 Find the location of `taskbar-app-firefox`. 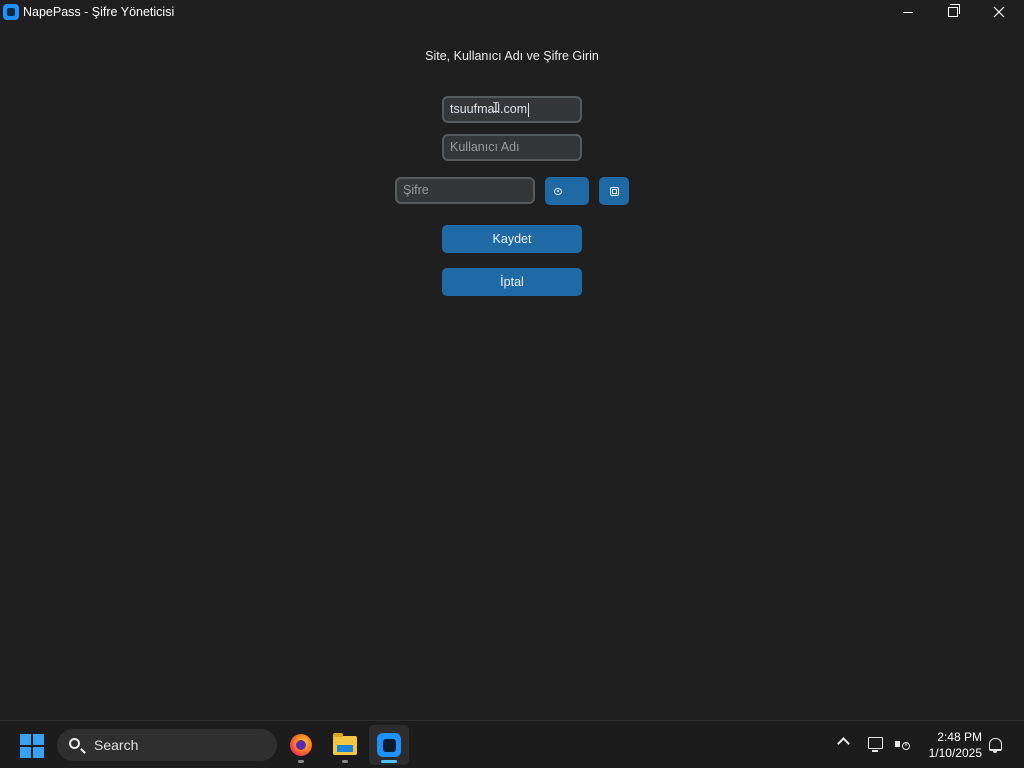

taskbar-app-firefox is located at coordinates (301, 745).